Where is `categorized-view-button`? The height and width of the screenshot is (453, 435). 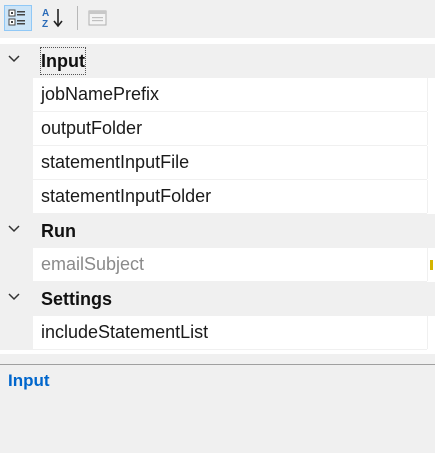
categorized-view-button is located at coordinates (18, 18).